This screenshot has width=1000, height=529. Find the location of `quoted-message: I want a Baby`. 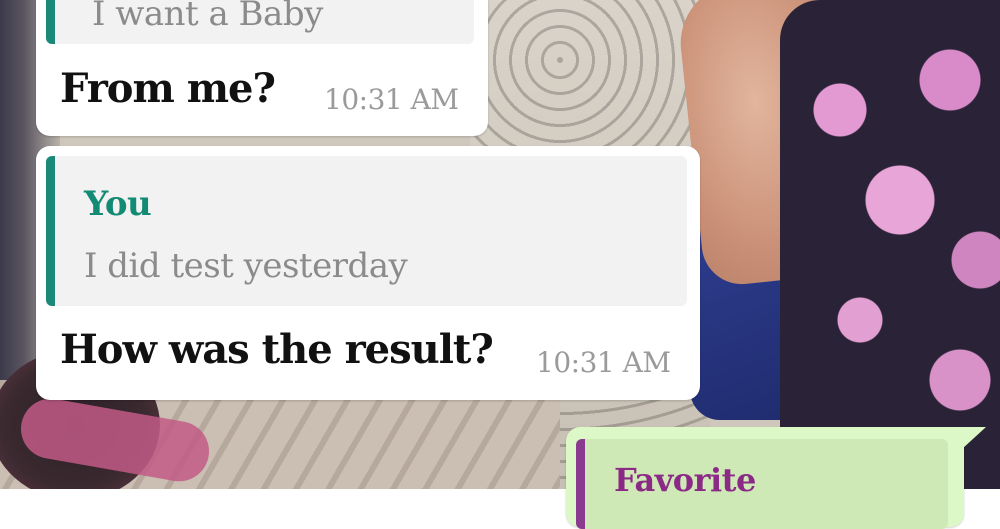

quoted-message: I want a Baby is located at coordinates (260, 22).